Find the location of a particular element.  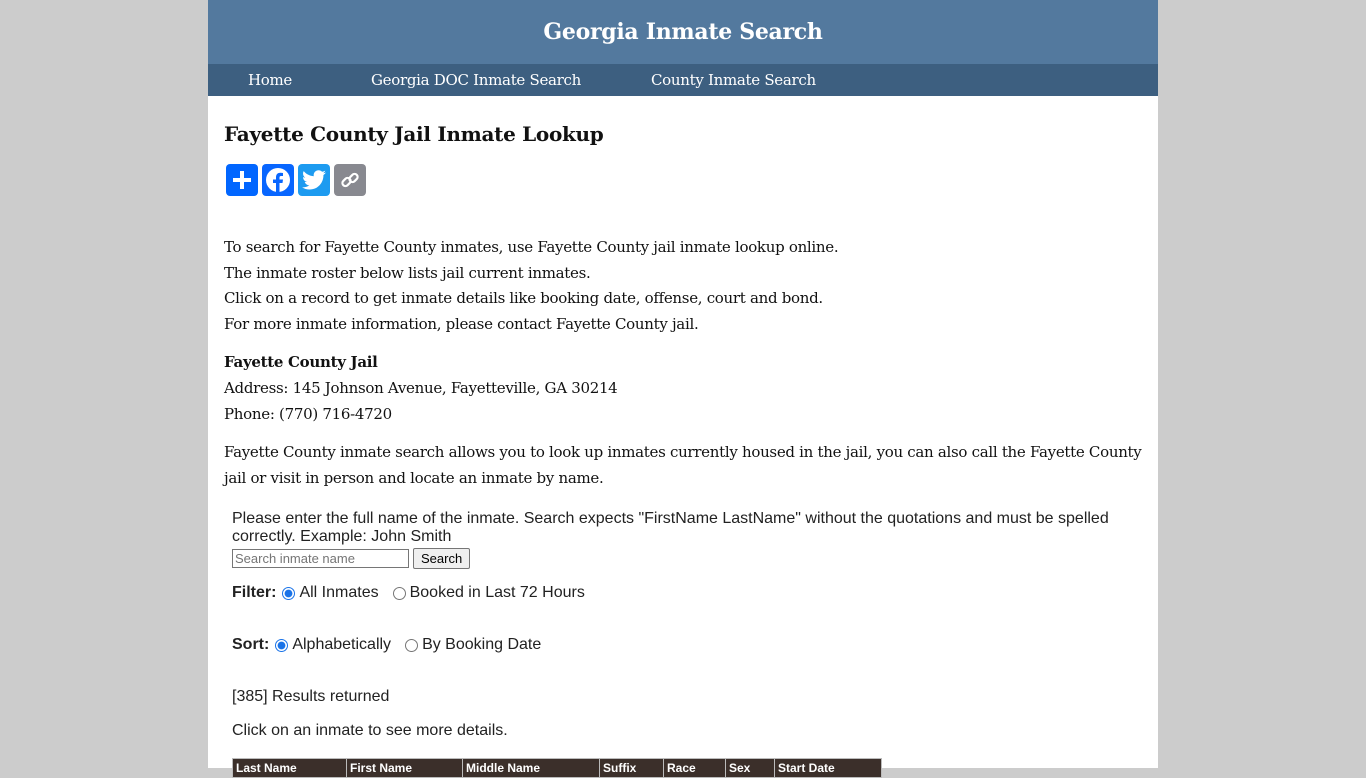

copy-link-button is located at coordinates (350, 180).